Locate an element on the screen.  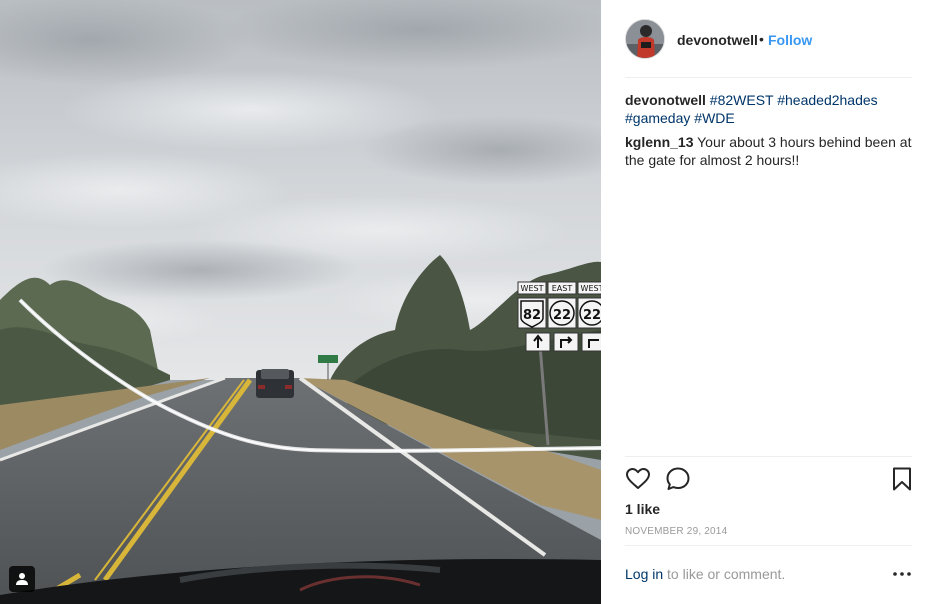
sign-direction-3: WEST is located at coordinates (591, 288).